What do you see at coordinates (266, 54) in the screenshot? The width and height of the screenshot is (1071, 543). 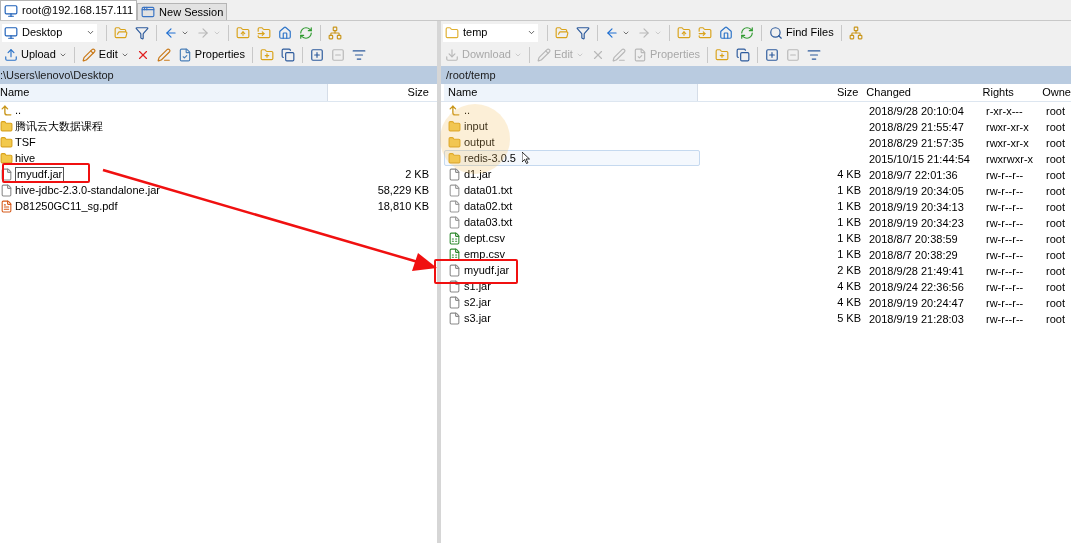 I see `new-folder-icon` at bounding box center [266, 54].